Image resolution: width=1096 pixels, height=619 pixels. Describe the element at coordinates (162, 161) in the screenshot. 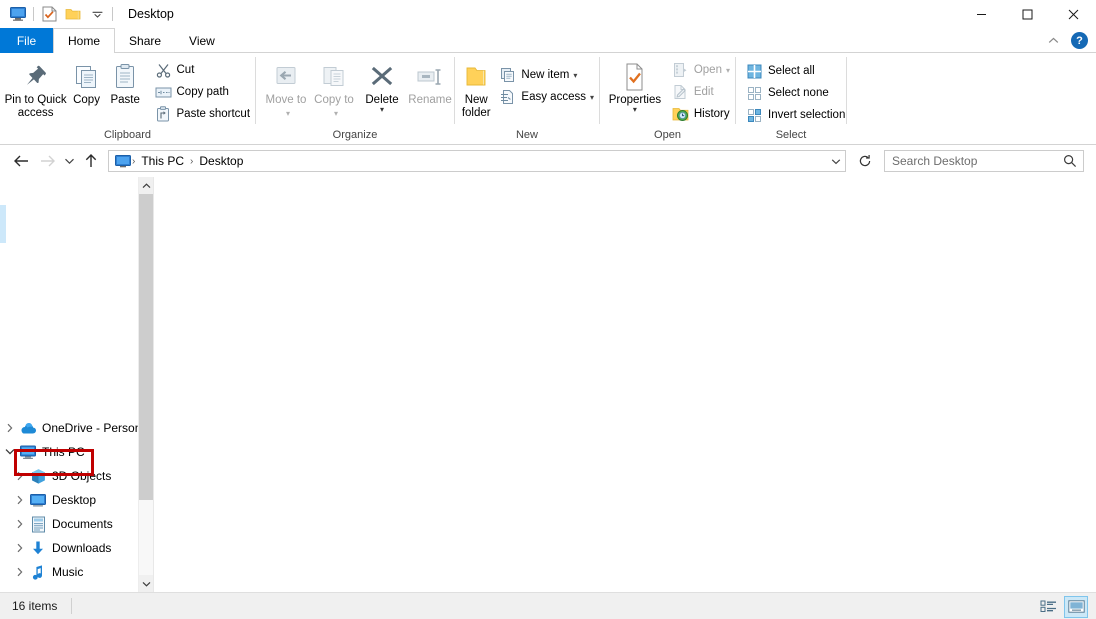

I see `breadcrumb-item-this-pc: This PC` at that location.